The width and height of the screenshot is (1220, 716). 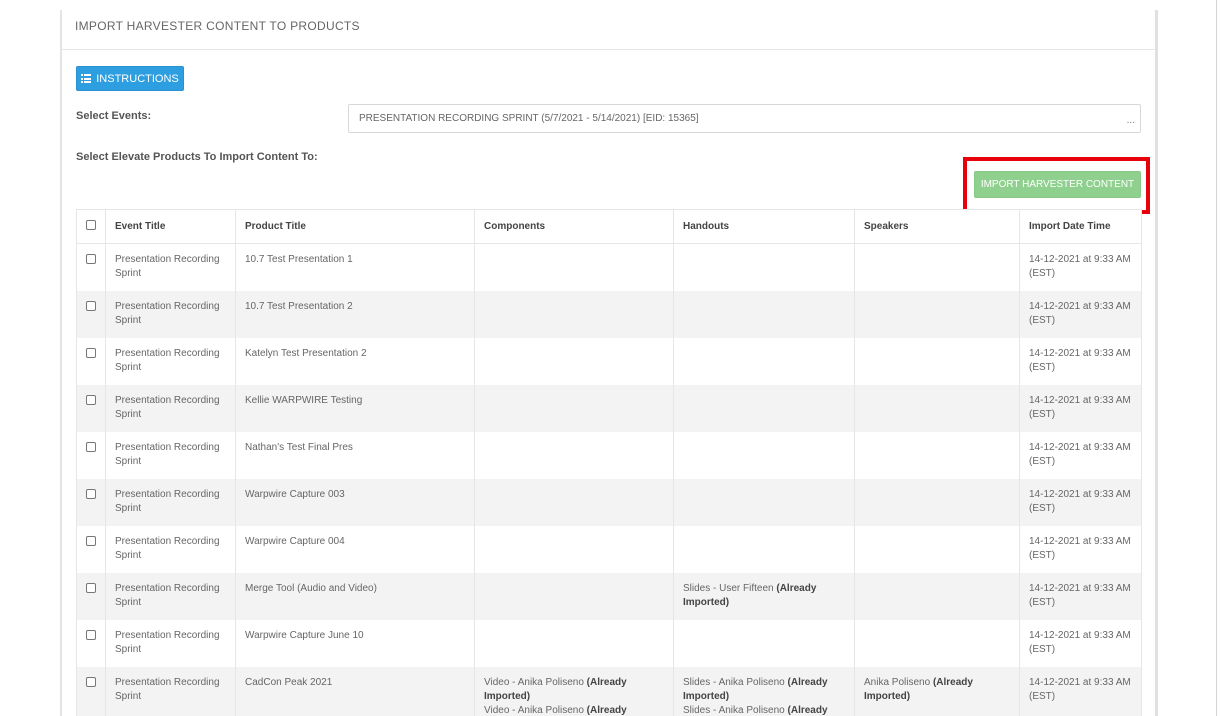 What do you see at coordinates (355, 549) in the screenshot?
I see `product-title-cell: Warpwire Capture 004` at bounding box center [355, 549].